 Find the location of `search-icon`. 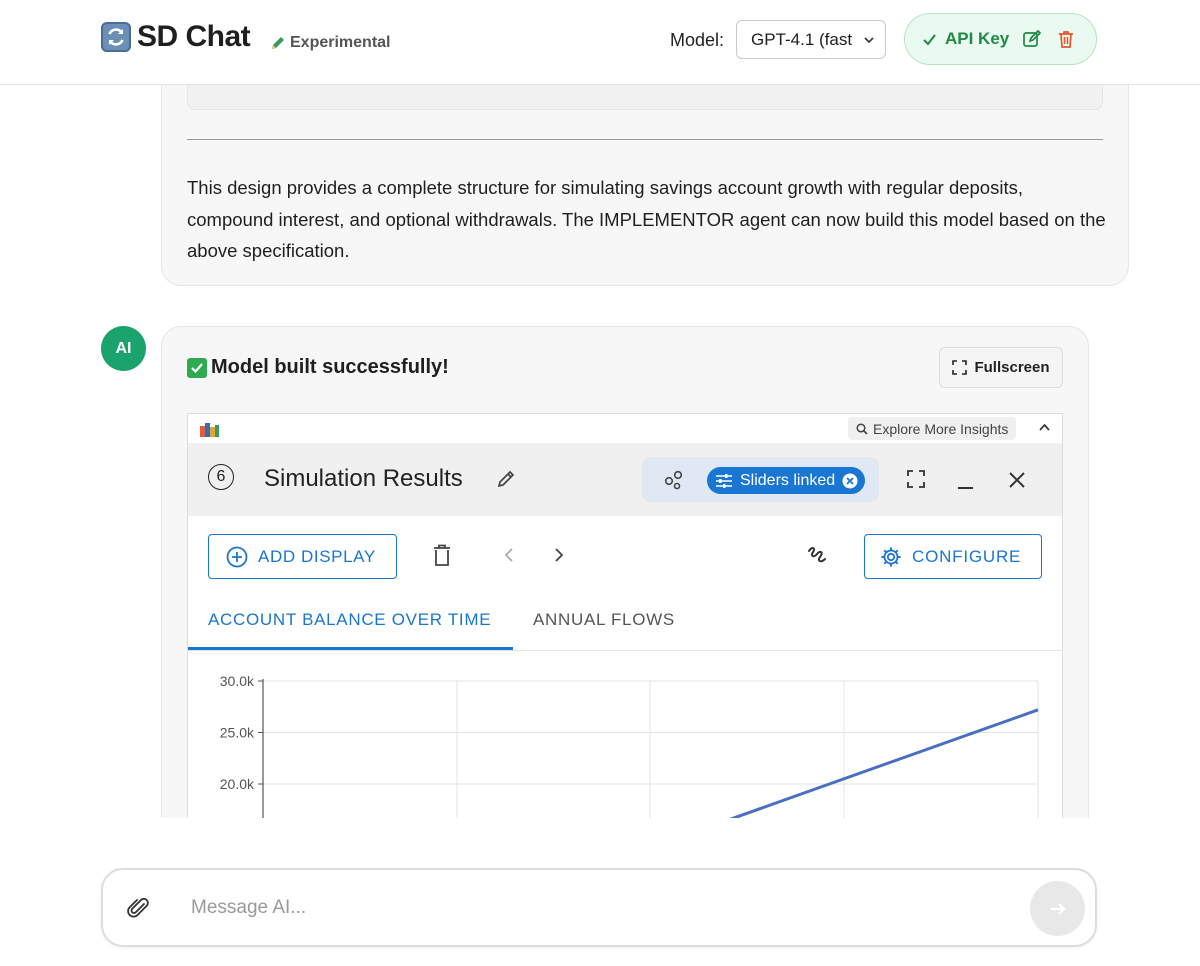

search-icon is located at coordinates (862, 428).